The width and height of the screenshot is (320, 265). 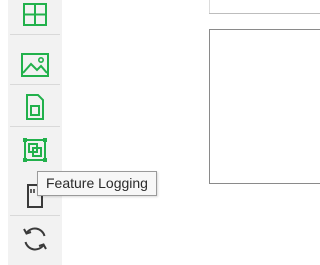 What do you see at coordinates (35, 15) in the screenshot?
I see `grid-icon` at bounding box center [35, 15].